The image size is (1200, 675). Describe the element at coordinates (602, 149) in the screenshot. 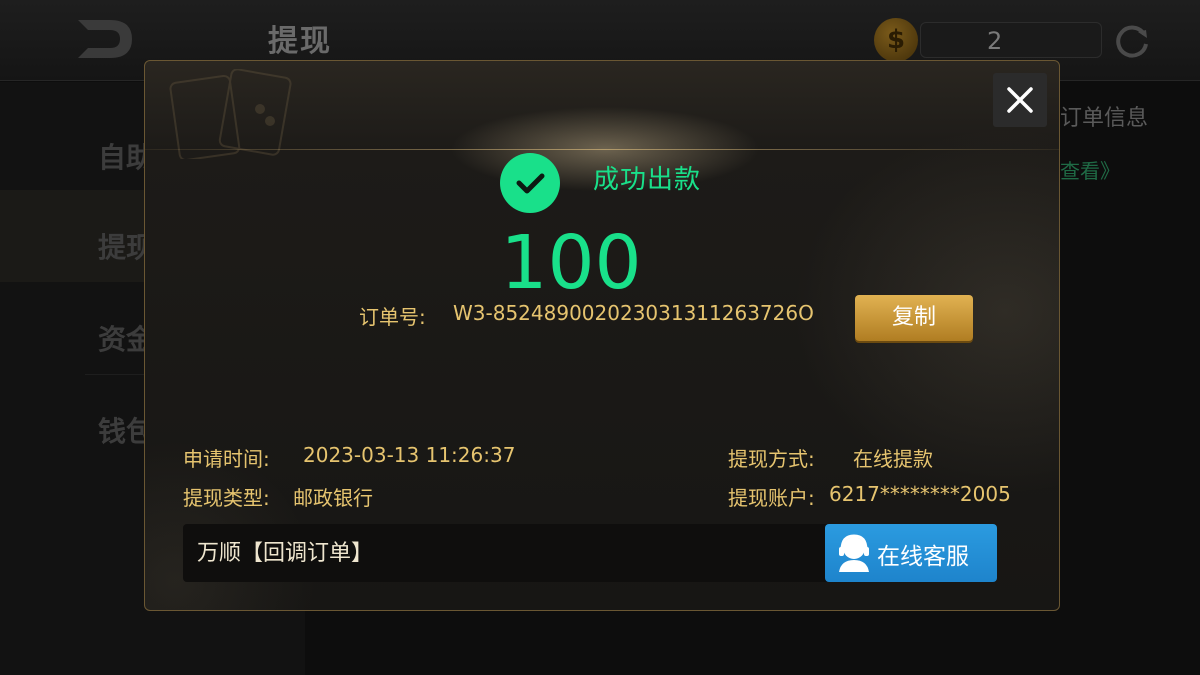

I see `header-divider` at that location.